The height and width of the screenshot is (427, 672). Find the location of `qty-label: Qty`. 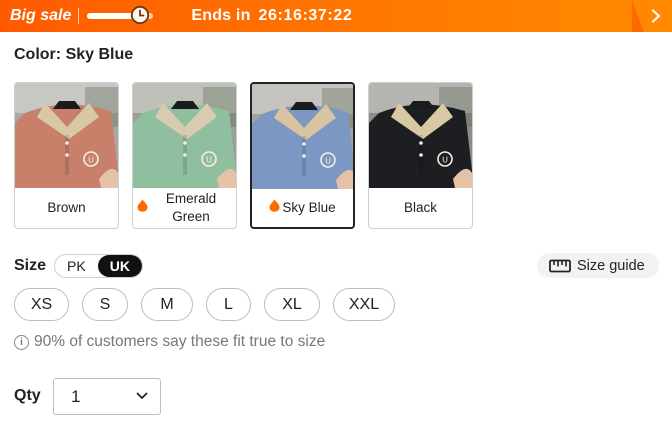

qty-label: Qty is located at coordinates (27, 395).